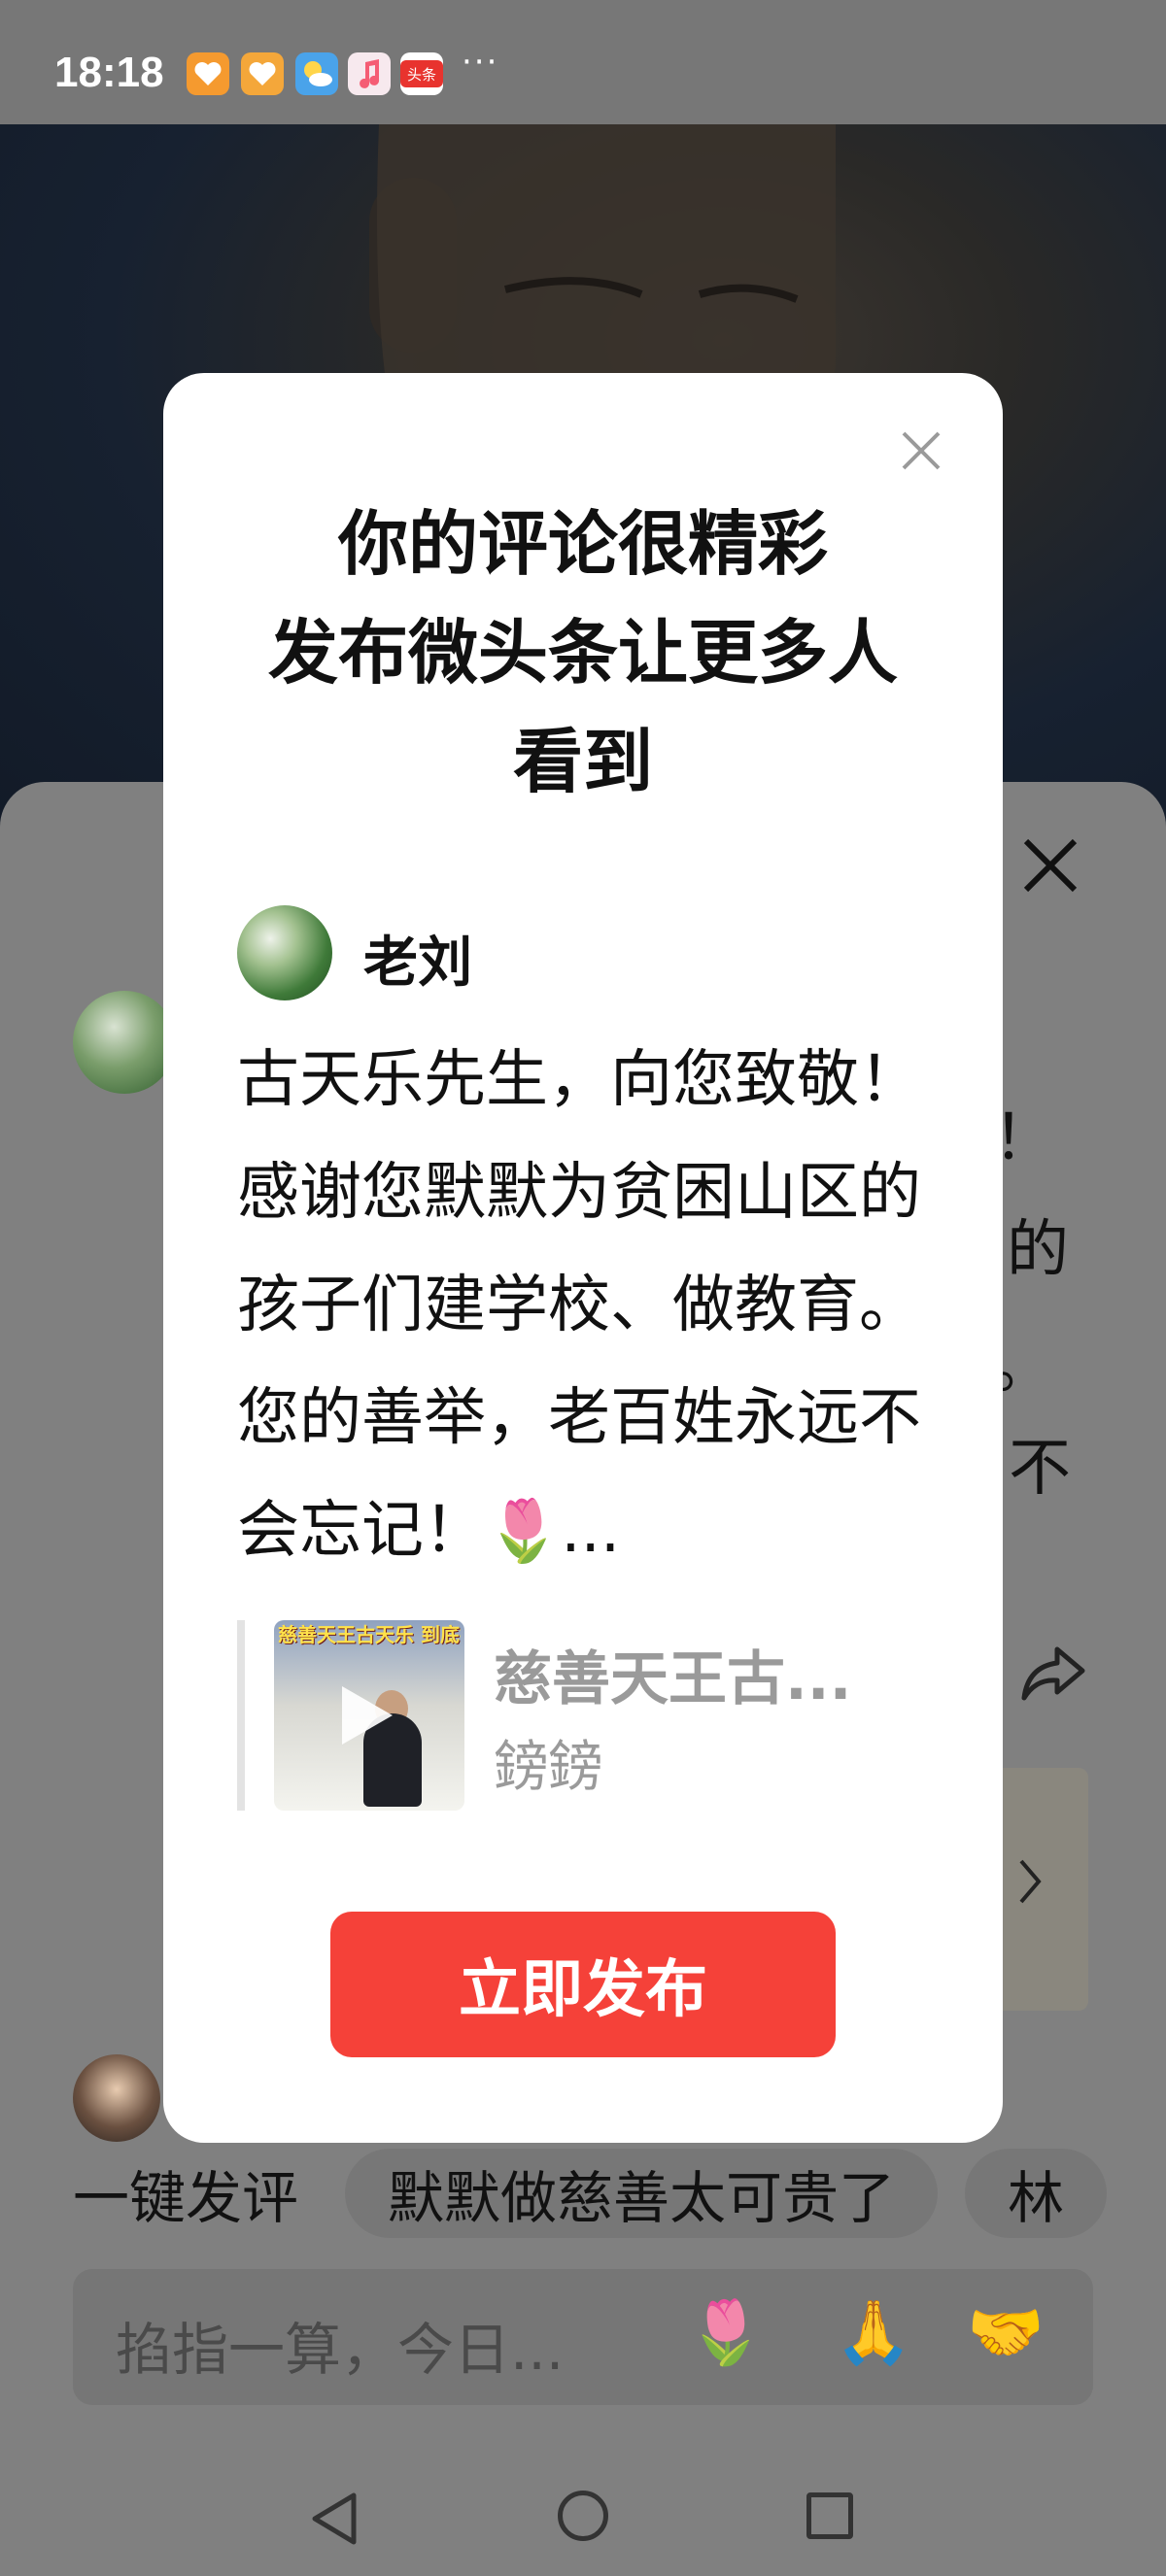  I want to click on quoted-video-author: 鎊鎊, so click(548, 1767).